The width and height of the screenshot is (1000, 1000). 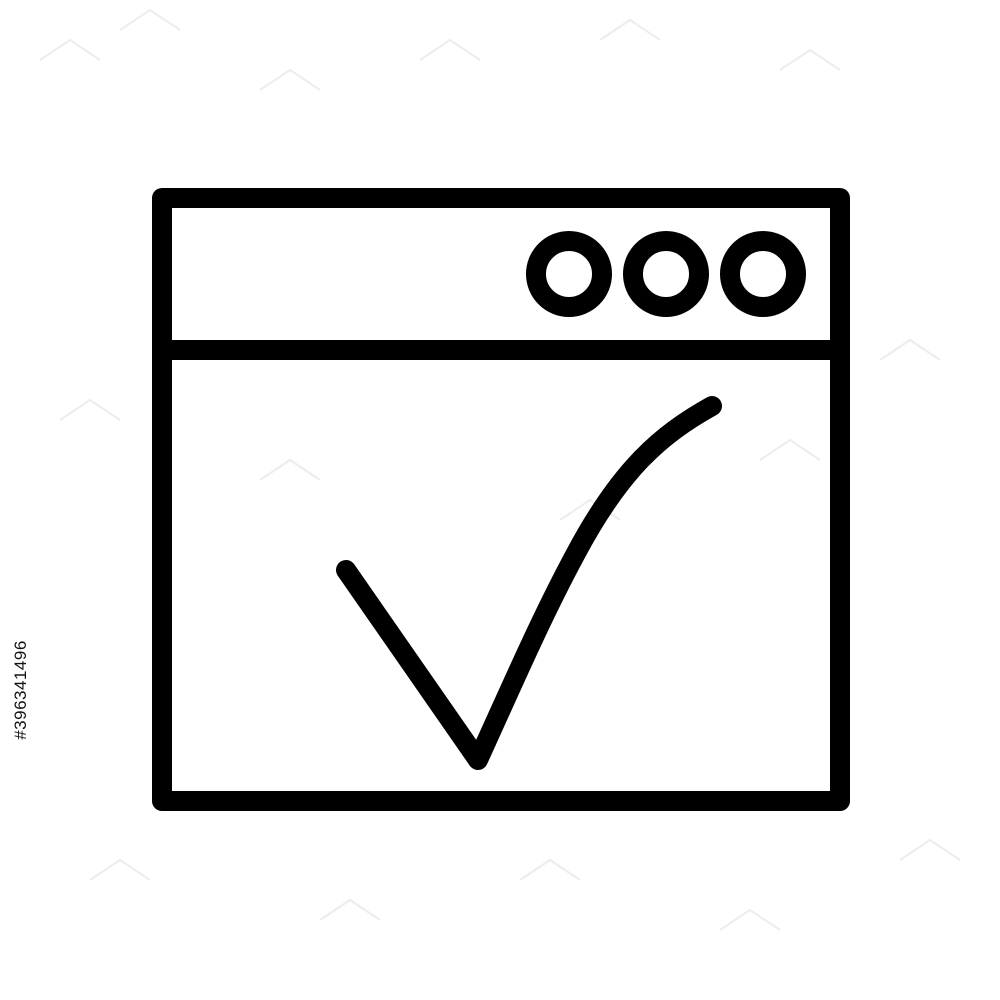 I want to click on stock-id-label: #396341496, so click(x=21, y=690).